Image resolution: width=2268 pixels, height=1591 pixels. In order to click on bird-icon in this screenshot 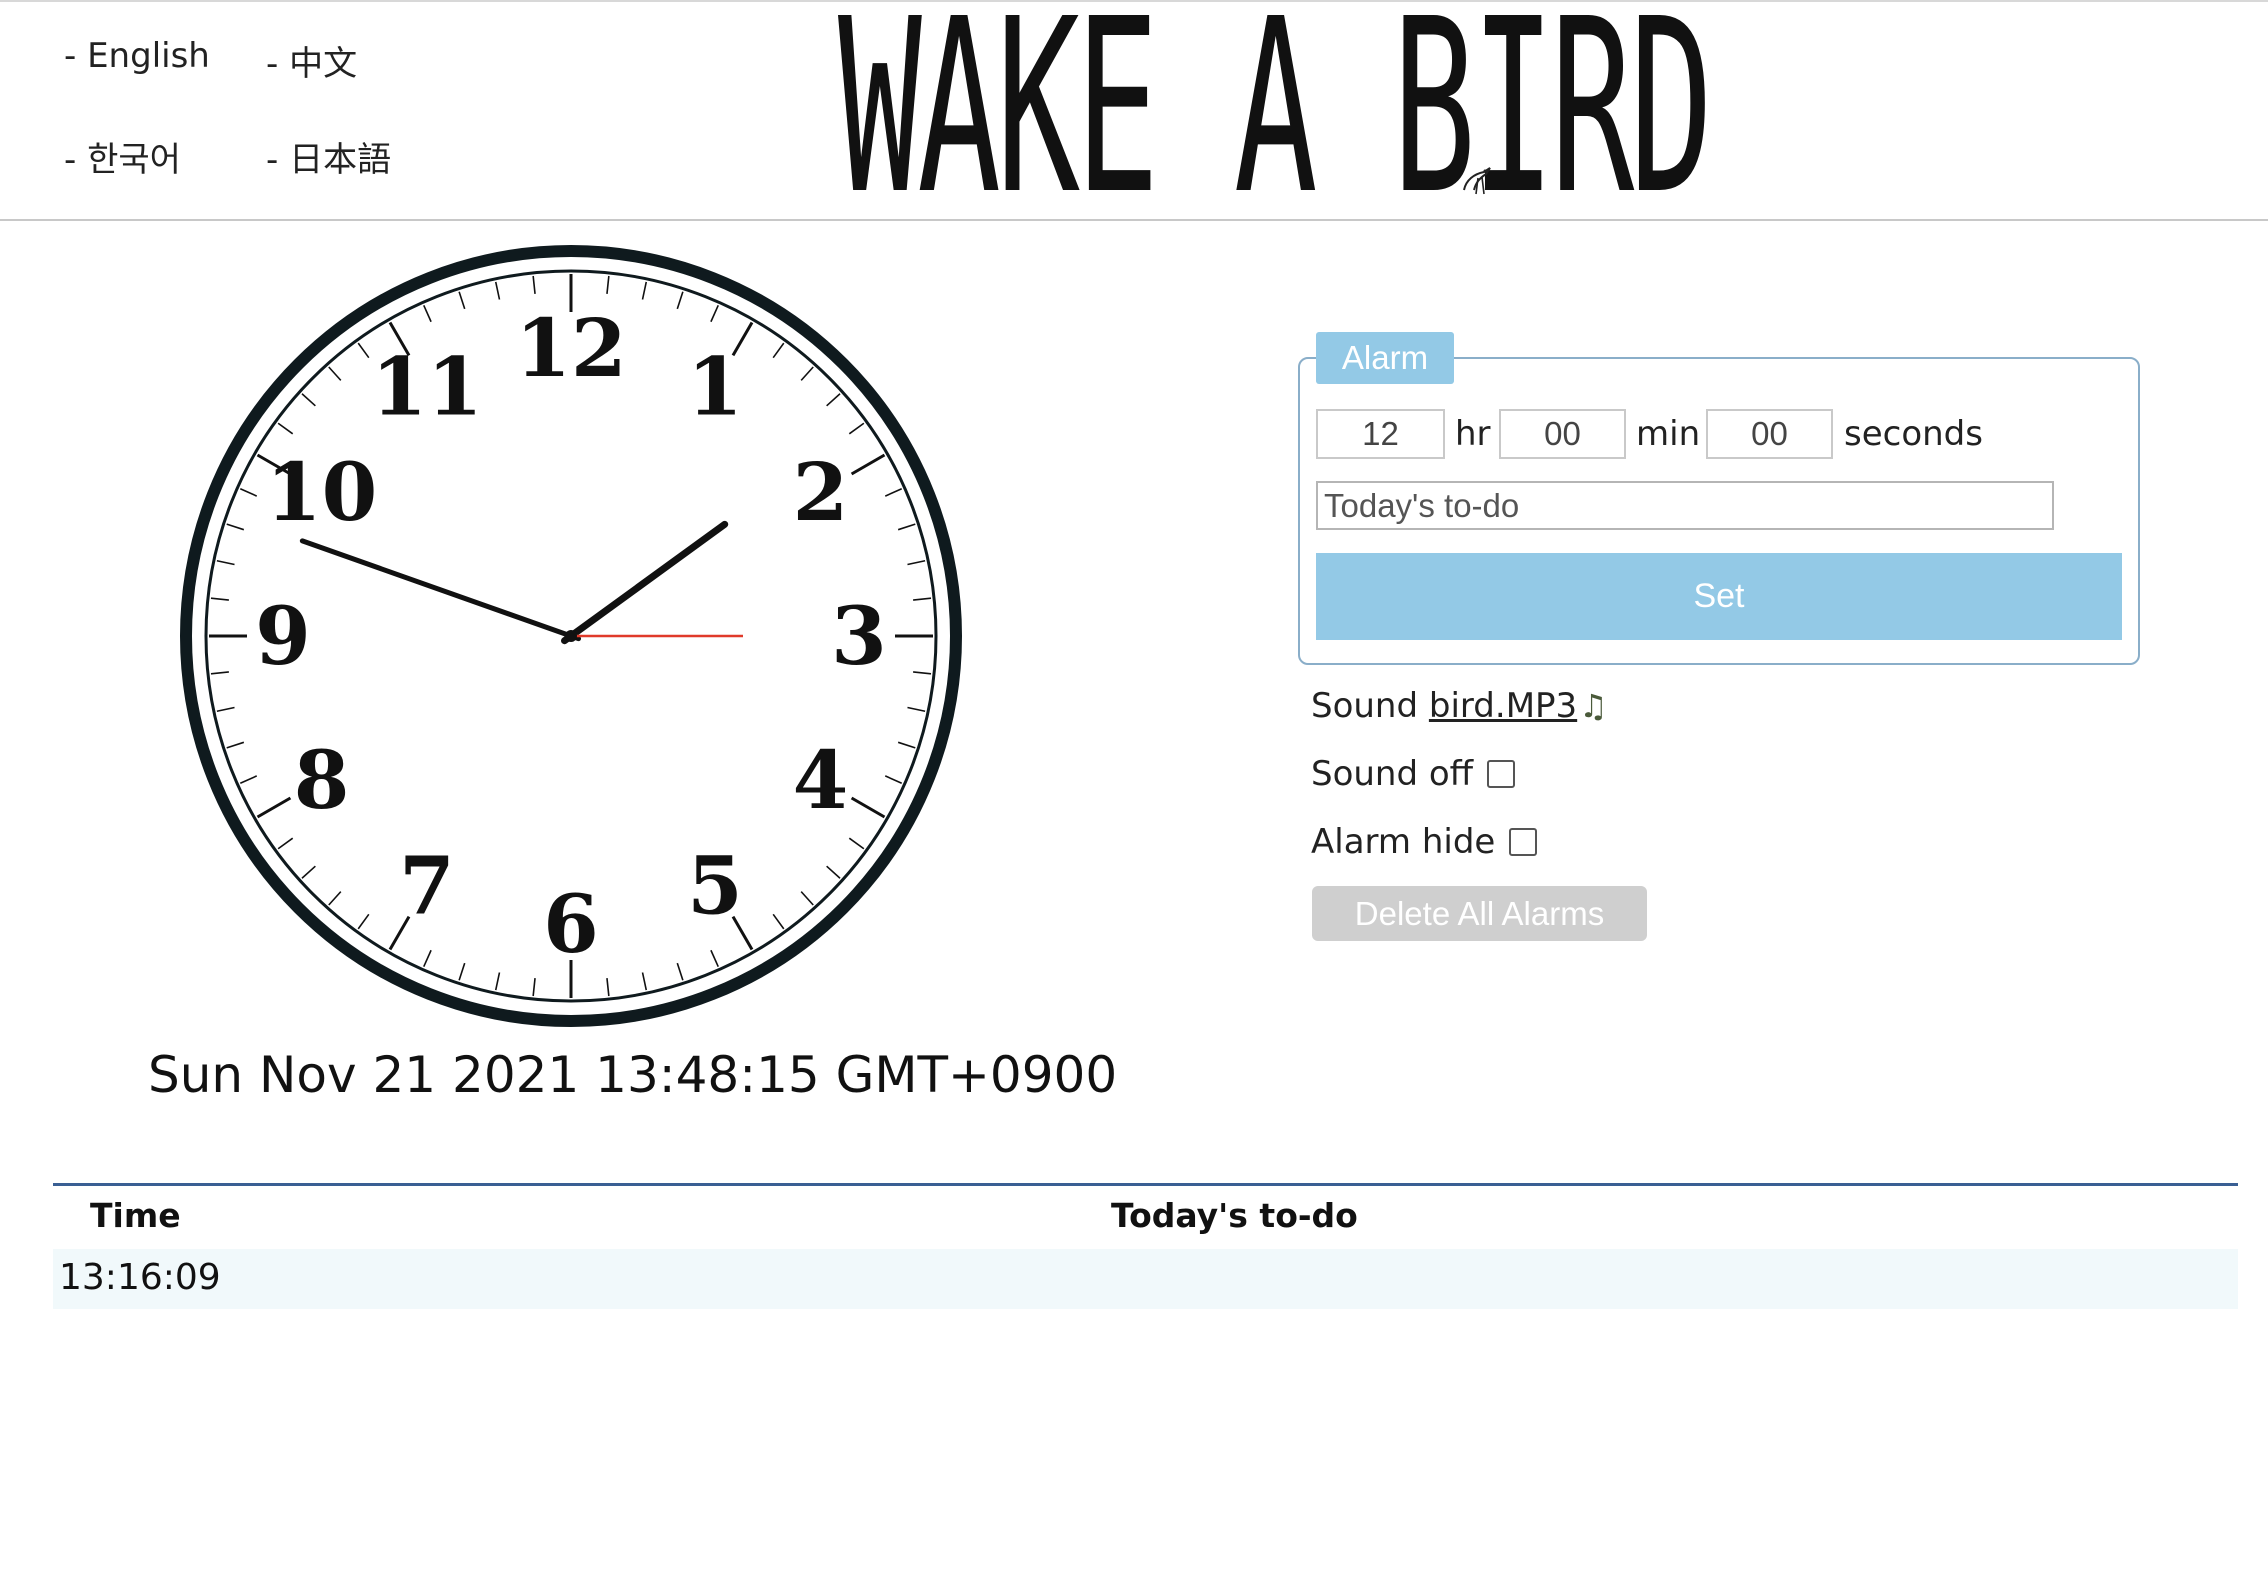, I will do `click(1477, 181)`.